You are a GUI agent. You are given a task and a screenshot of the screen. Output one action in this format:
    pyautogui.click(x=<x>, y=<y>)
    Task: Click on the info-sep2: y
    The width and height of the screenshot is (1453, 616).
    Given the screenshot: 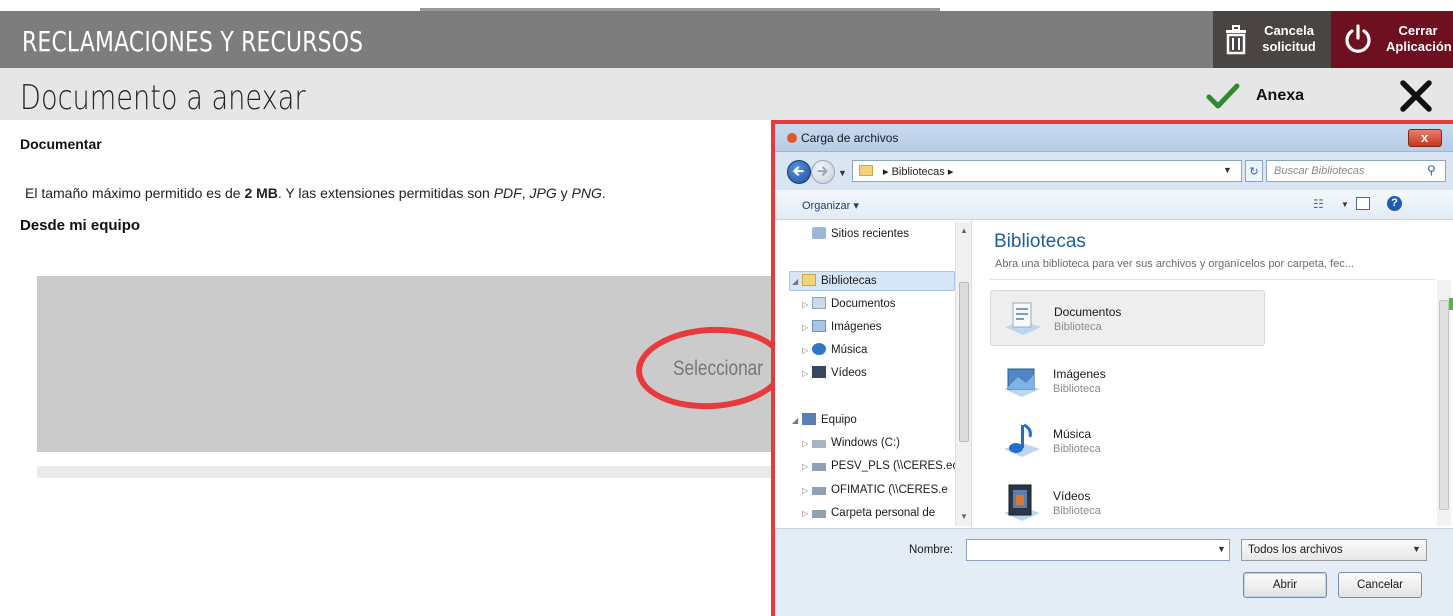 What is the action you would take?
    pyautogui.click(x=564, y=193)
    